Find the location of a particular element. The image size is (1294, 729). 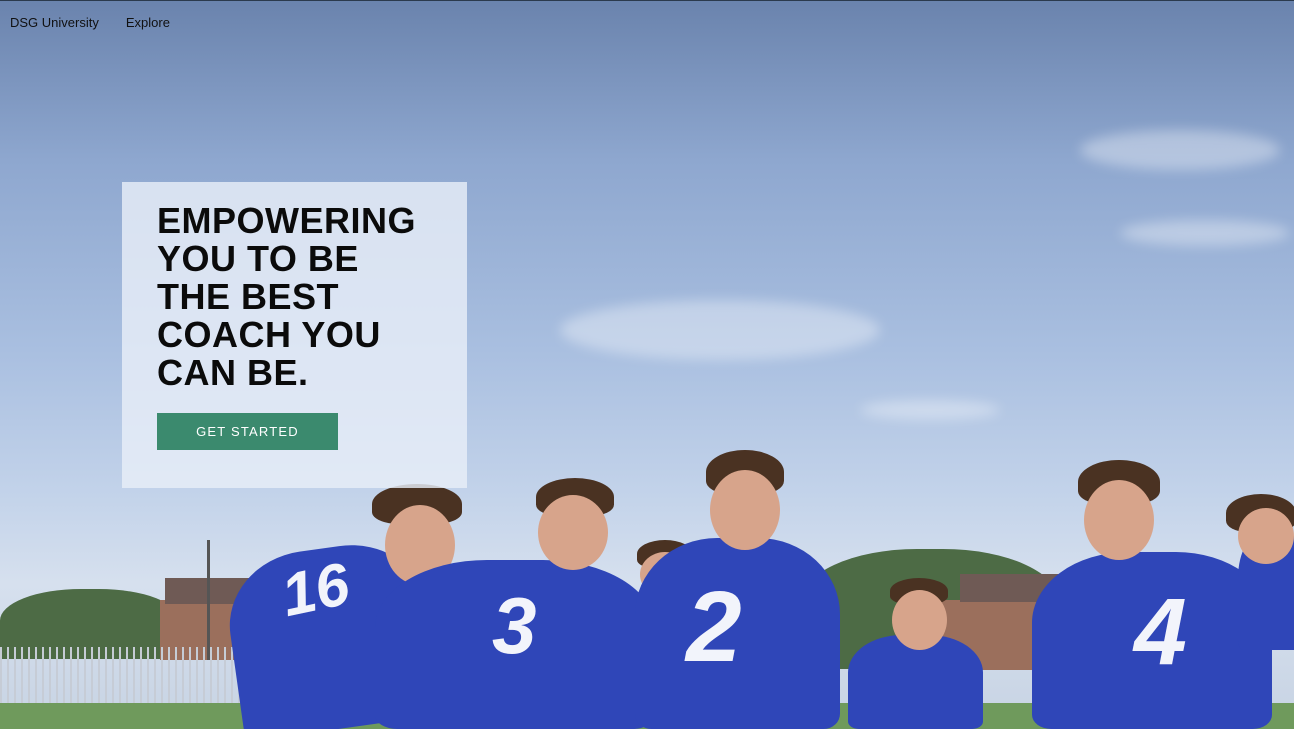

top-nav: DSG University Explore is located at coordinates (90, 22).